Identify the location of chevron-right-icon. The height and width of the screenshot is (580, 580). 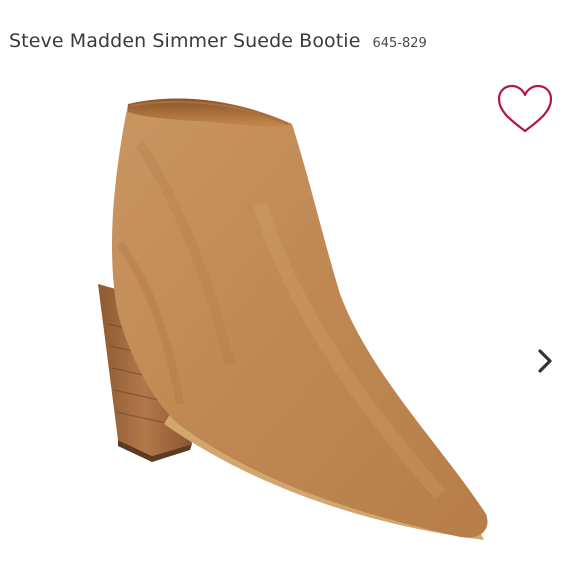
(545, 361).